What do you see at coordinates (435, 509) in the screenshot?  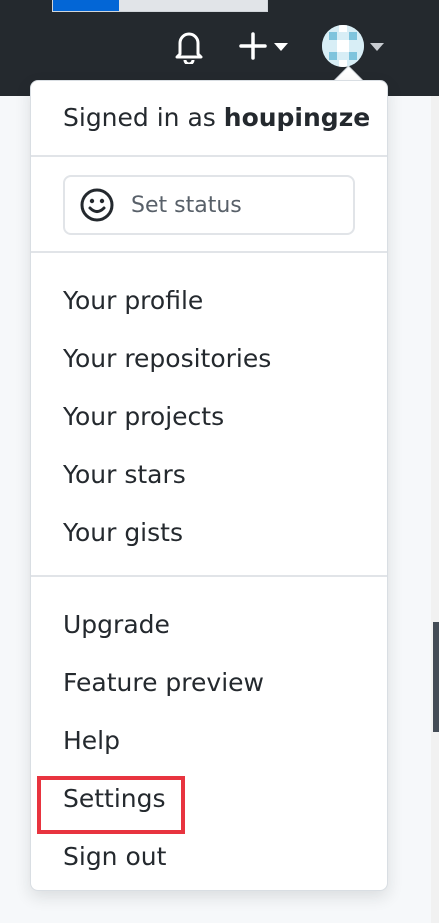 I see `scrollbar-track` at bounding box center [435, 509].